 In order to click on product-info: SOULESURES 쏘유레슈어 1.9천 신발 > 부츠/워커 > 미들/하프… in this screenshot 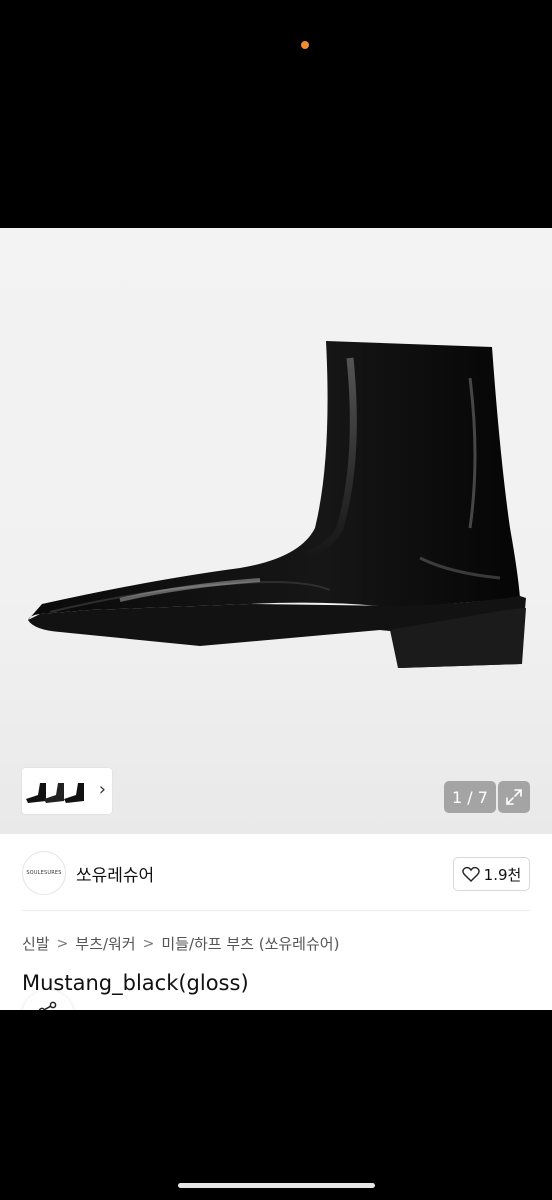, I will do `click(276, 922)`.